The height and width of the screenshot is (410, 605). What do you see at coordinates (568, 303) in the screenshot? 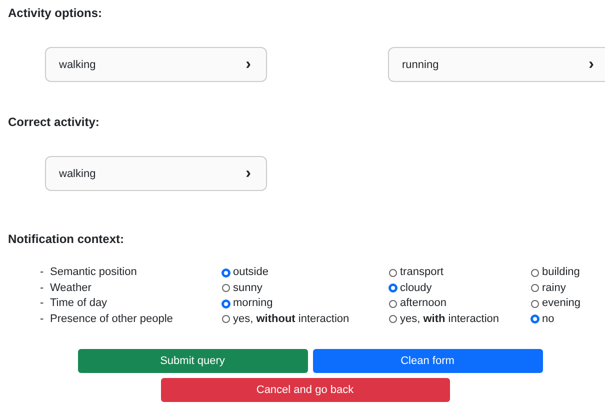
I see `radio-option: evening` at bounding box center [568, 303].